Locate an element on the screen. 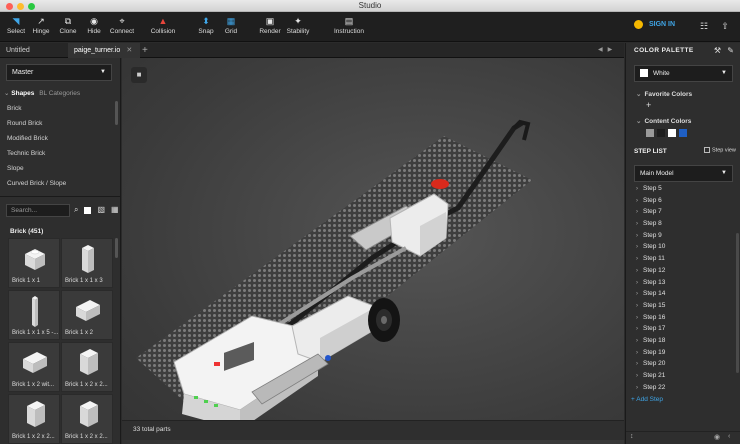  shape-item-slope: Slope is located at coordinates (57, 168).